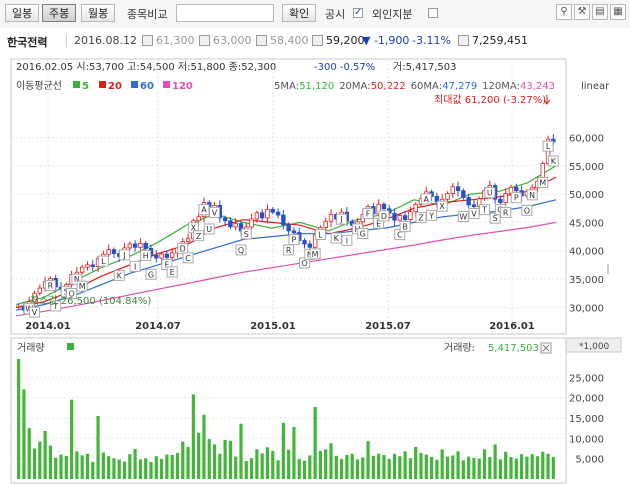 The height and width of the screenshot is (484, 630). Describe the element at coordinates (289, 40) in the screenshot. I see `low-value: 58,400` at that location.